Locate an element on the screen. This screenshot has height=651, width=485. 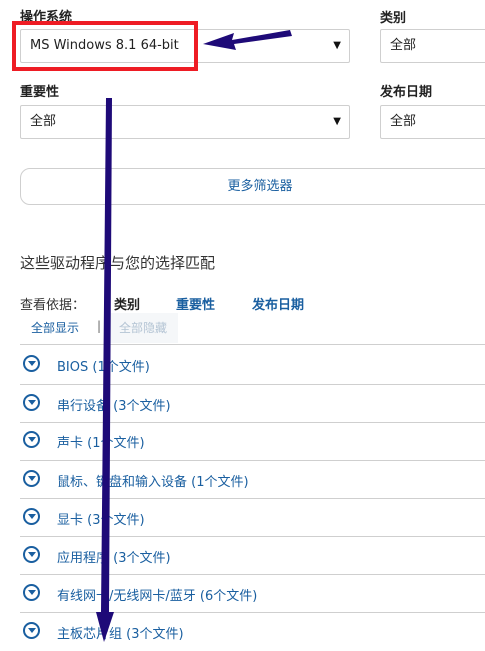
sort-by-importance: 重要性 is located at coordinates (195, 303).